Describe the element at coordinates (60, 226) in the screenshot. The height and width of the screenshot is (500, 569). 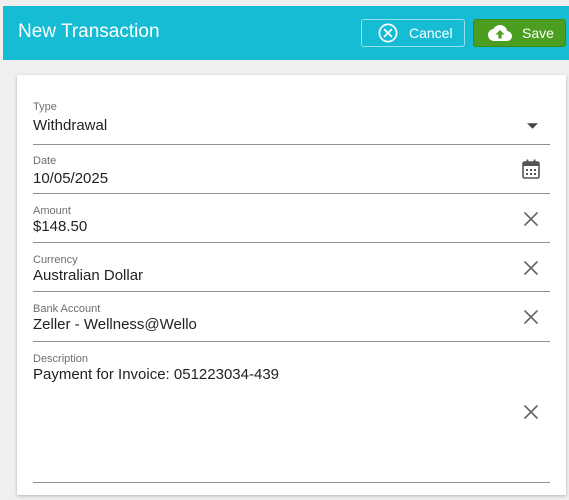
I see `amount-value: $148.50` at that location.